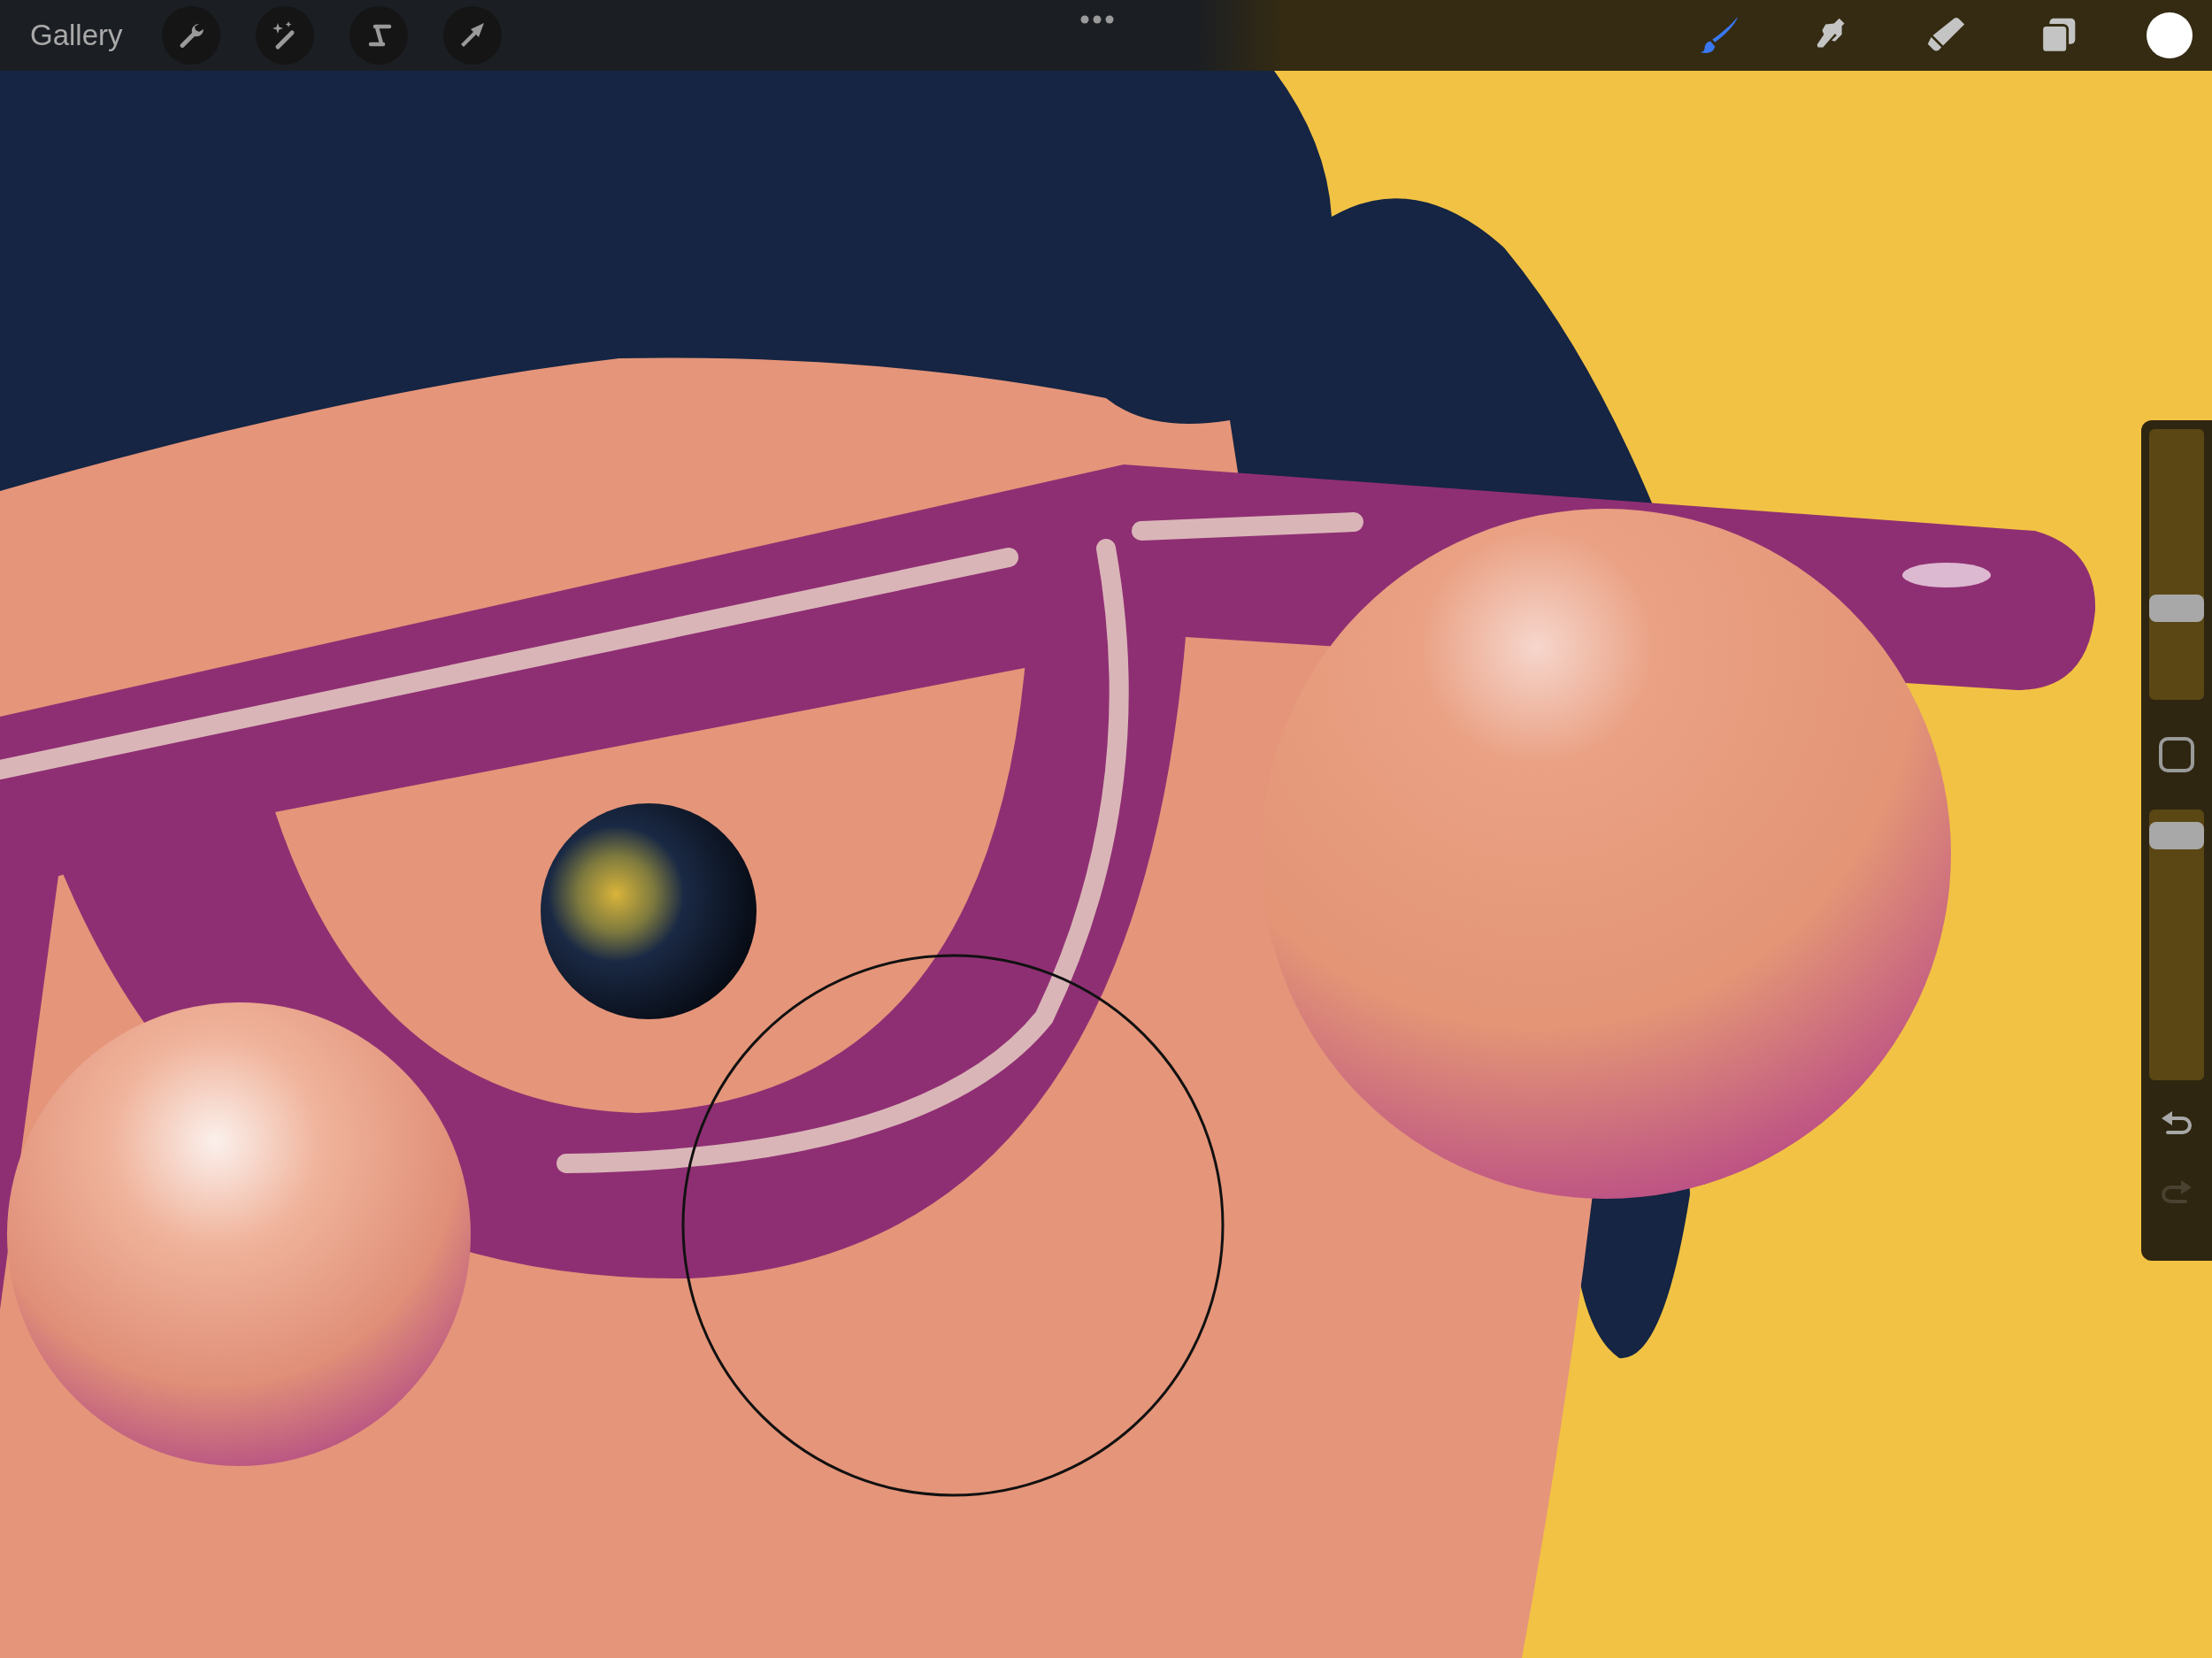 Image resolution: width=2212 pixels, height=1658 pixels. Describe the element at coordinates (1098, 19) in the screenshot. I see `more-icon` at that location.